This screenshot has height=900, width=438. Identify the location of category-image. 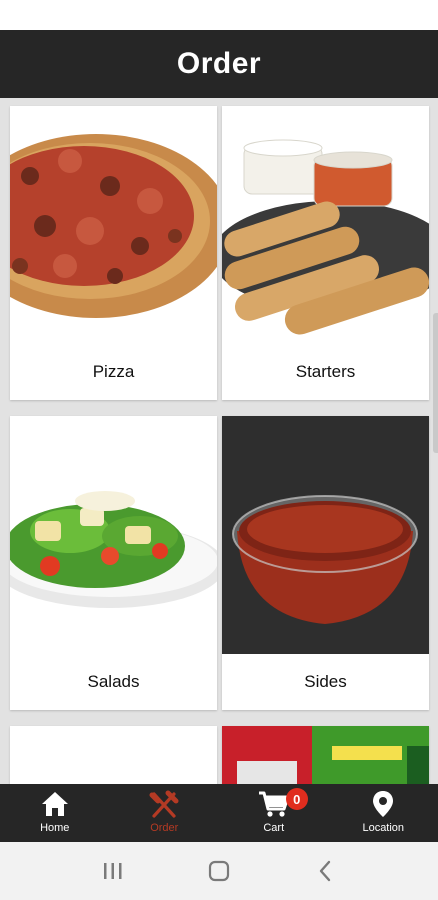
(113, 755).